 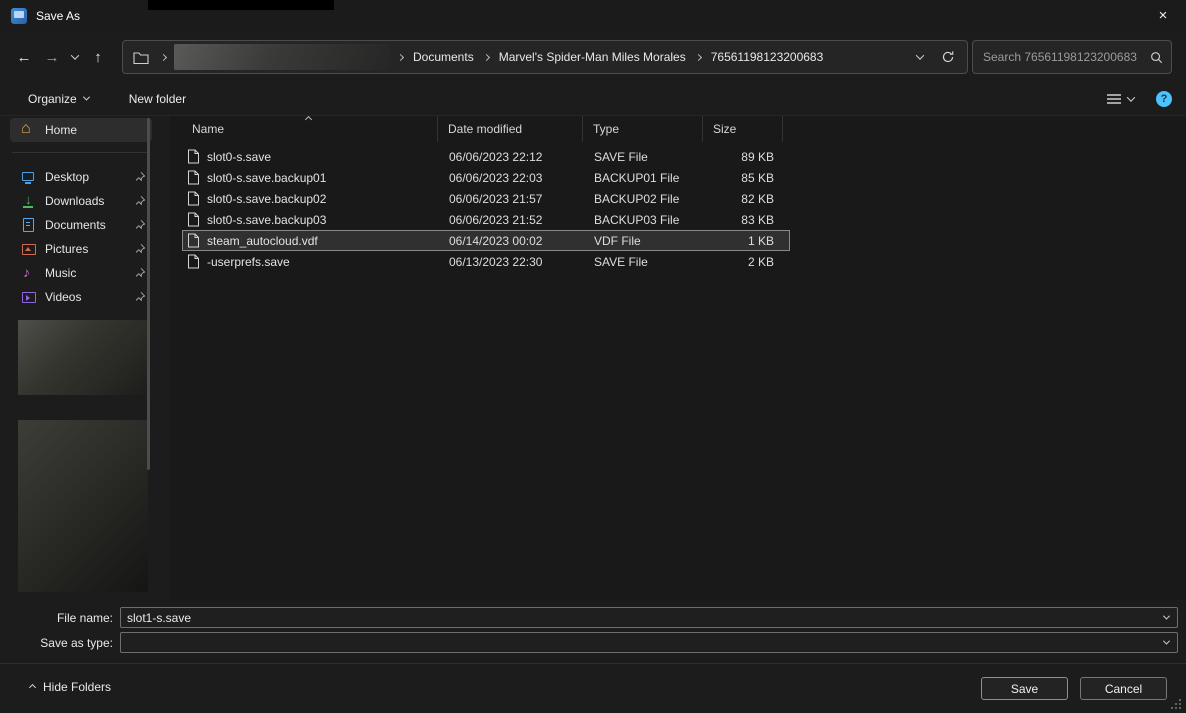 What do you see at coordinates (267, 198) in the screenshot?
I see `file-name: slot0-s.save.backup02` at bounding box center [267, 198].